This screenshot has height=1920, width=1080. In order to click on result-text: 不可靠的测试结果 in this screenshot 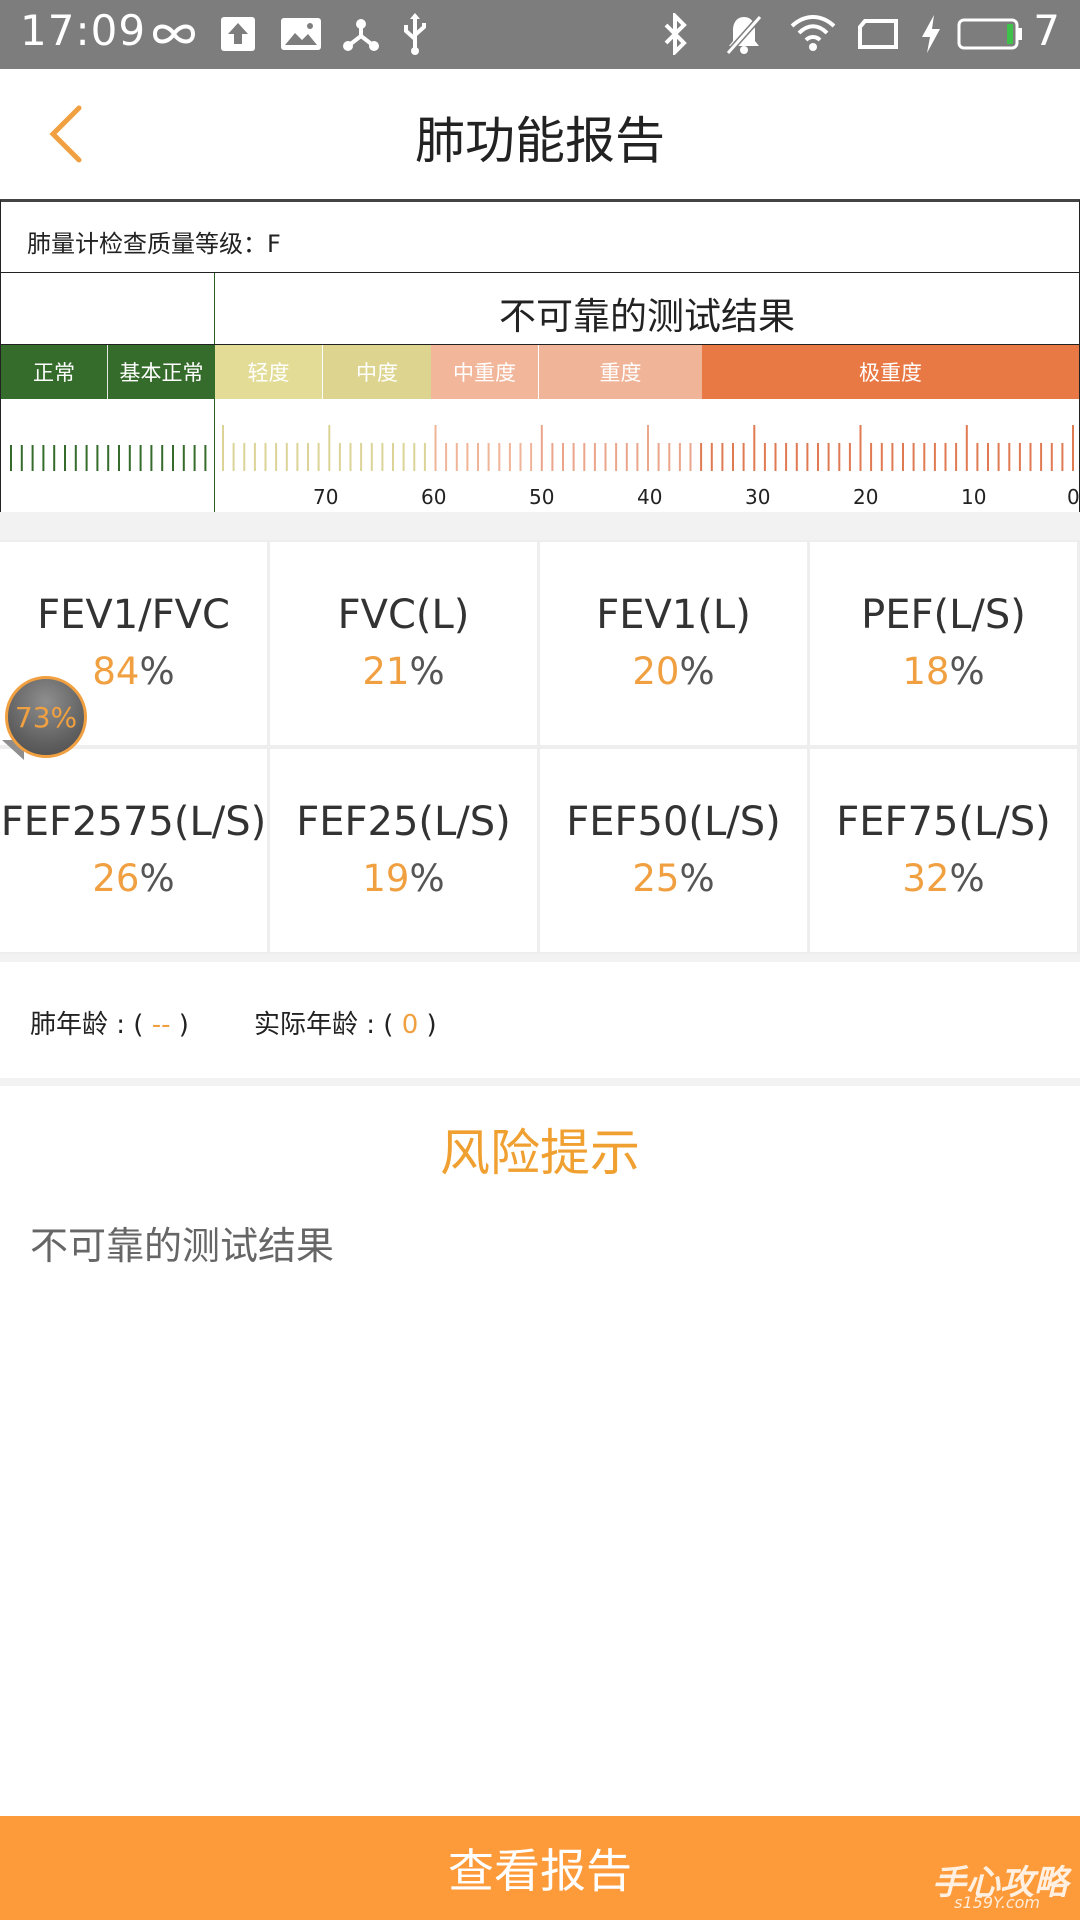, I will do `click(647, 316)`.